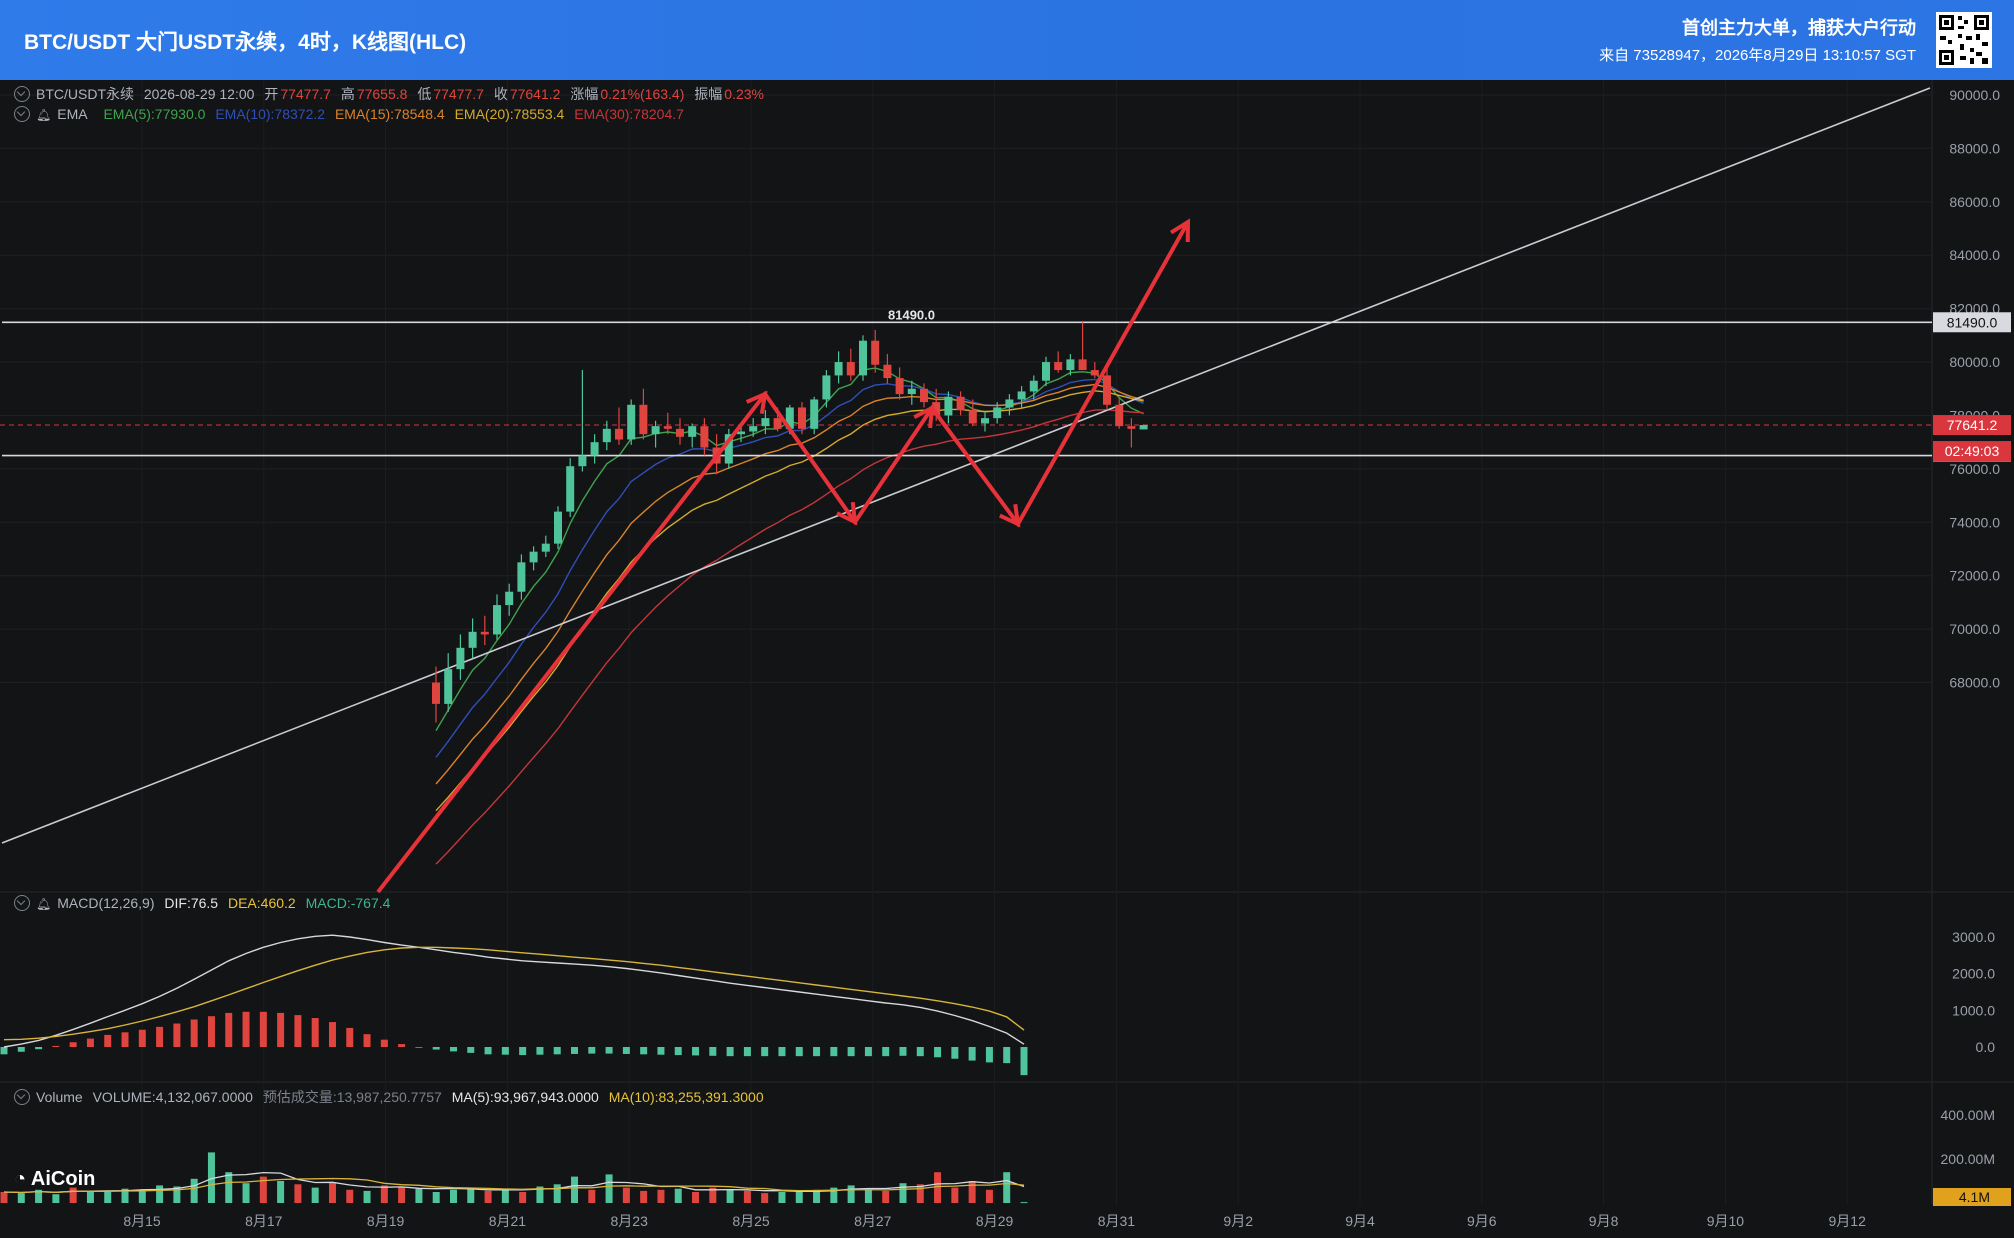 Image resolution: width=2014 pixels, height=1238 pixels. Describe the element at coordinates (708, 94) in the screenshot. I see `legend-amp-label: 振幅` at that location.